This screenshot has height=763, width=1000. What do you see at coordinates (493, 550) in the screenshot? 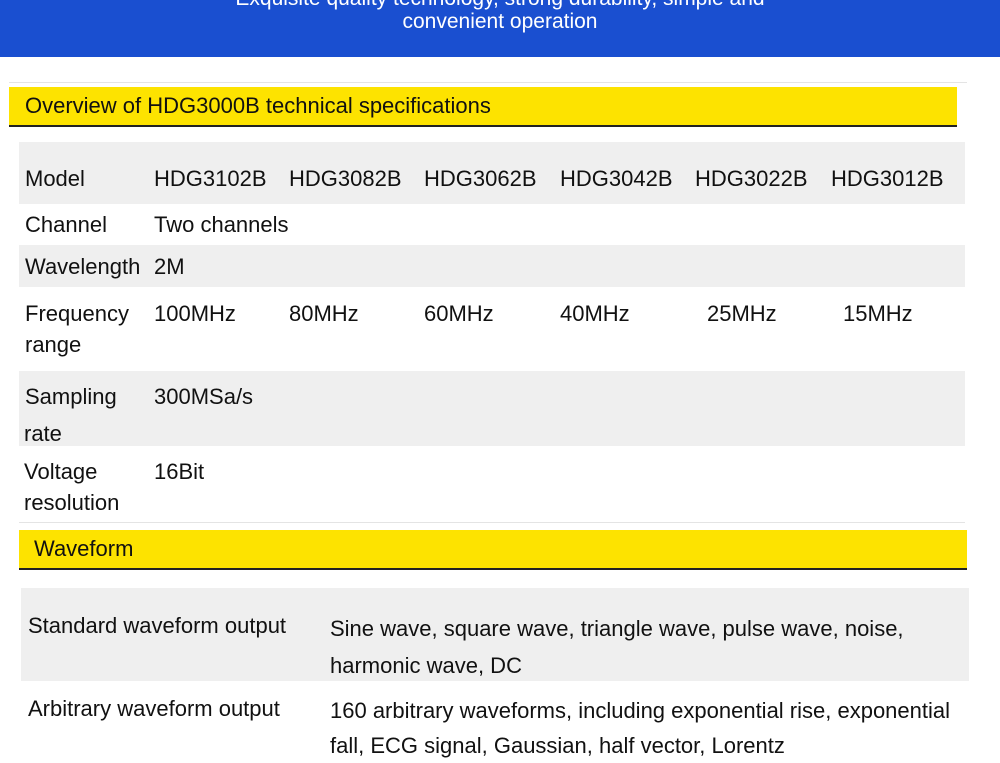
I see `waveform-heading: Waveform` at bounding box center [493, 550].